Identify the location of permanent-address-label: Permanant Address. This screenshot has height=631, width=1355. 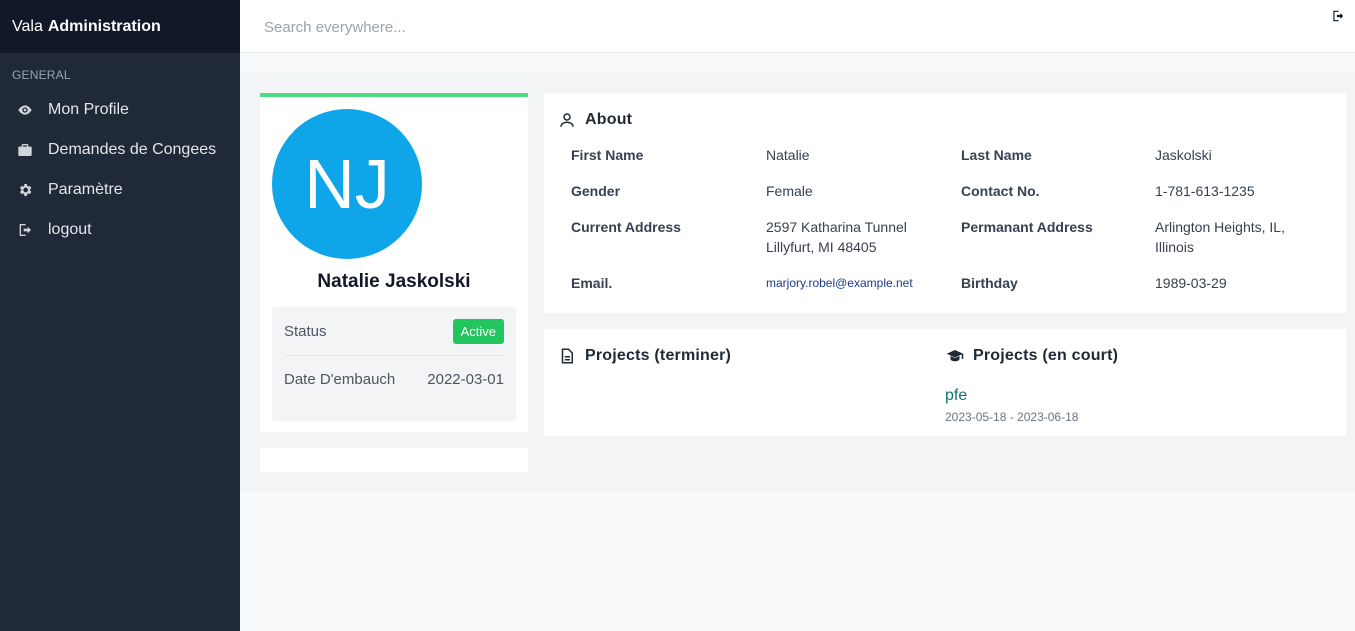
(1027, 227).